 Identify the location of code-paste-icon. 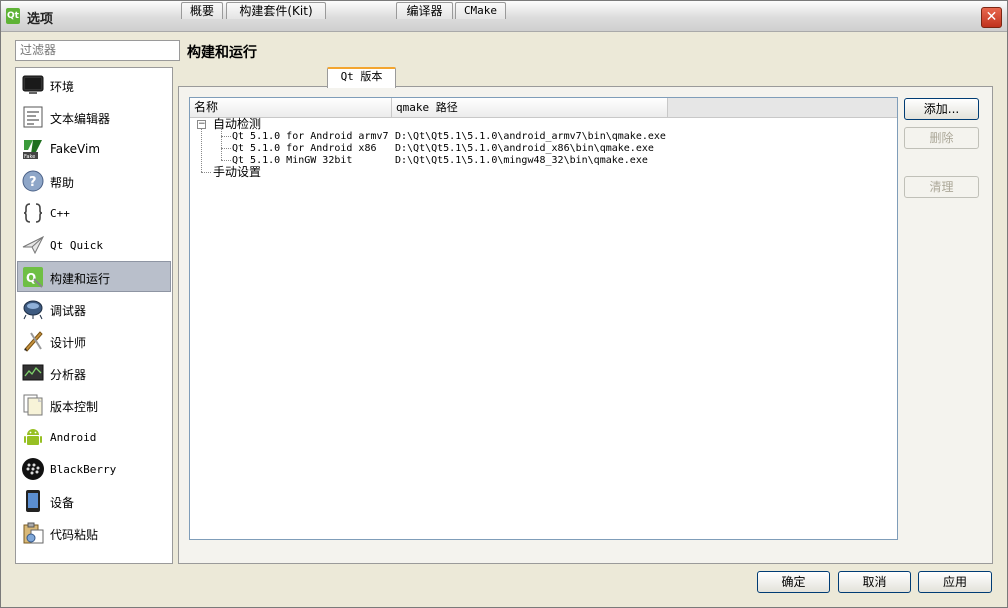
(33, 533).